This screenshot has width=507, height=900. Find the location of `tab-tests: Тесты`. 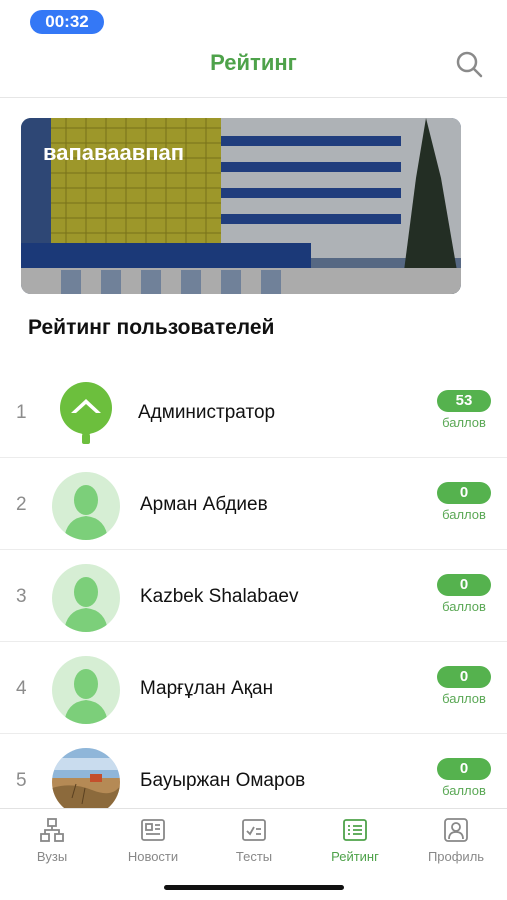

tab-tests: Тесты is located at coordinates (254, 840).